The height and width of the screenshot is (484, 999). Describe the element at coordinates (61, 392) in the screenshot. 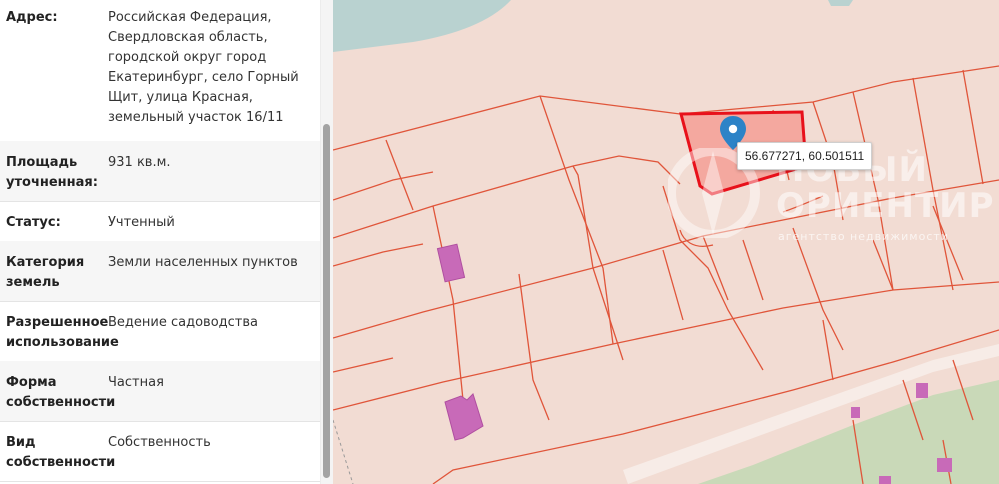

I see `ownership-form-label: Форма собственности` at that location.